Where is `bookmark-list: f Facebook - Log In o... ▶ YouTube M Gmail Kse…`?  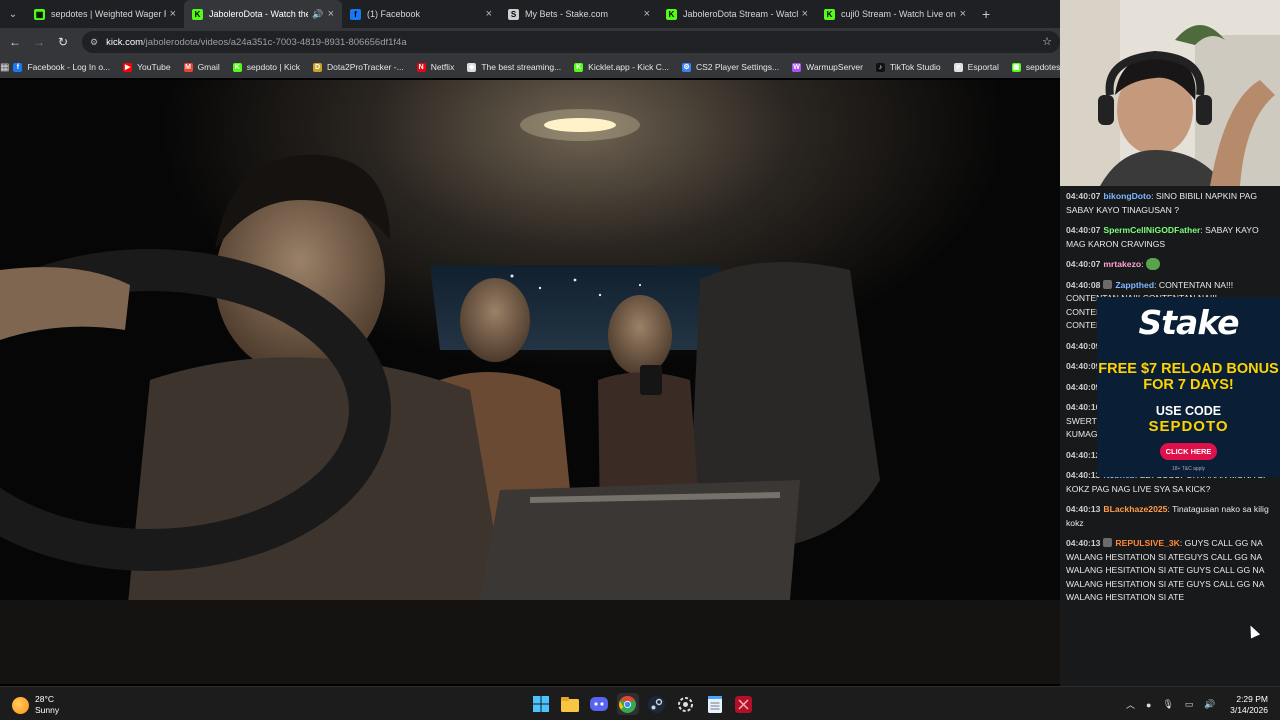 bookmark-list: f Facebook - Log In o... ▶ YouTube M Gmail Kse… is located at coordinates (536, 67).